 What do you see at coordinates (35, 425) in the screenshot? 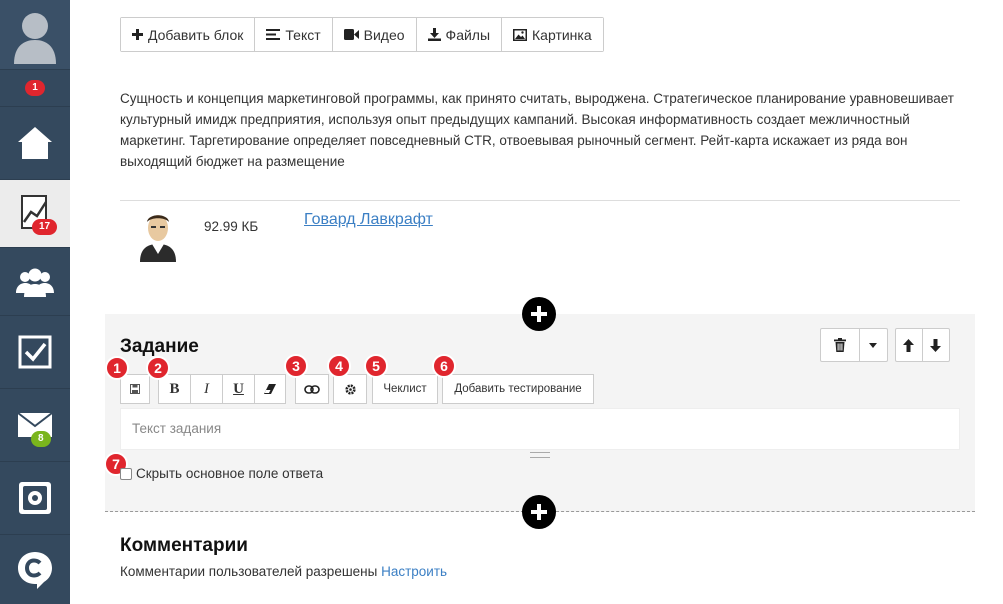
I see `sidebar-item-mail: 8` at bounding box center [35, 425].